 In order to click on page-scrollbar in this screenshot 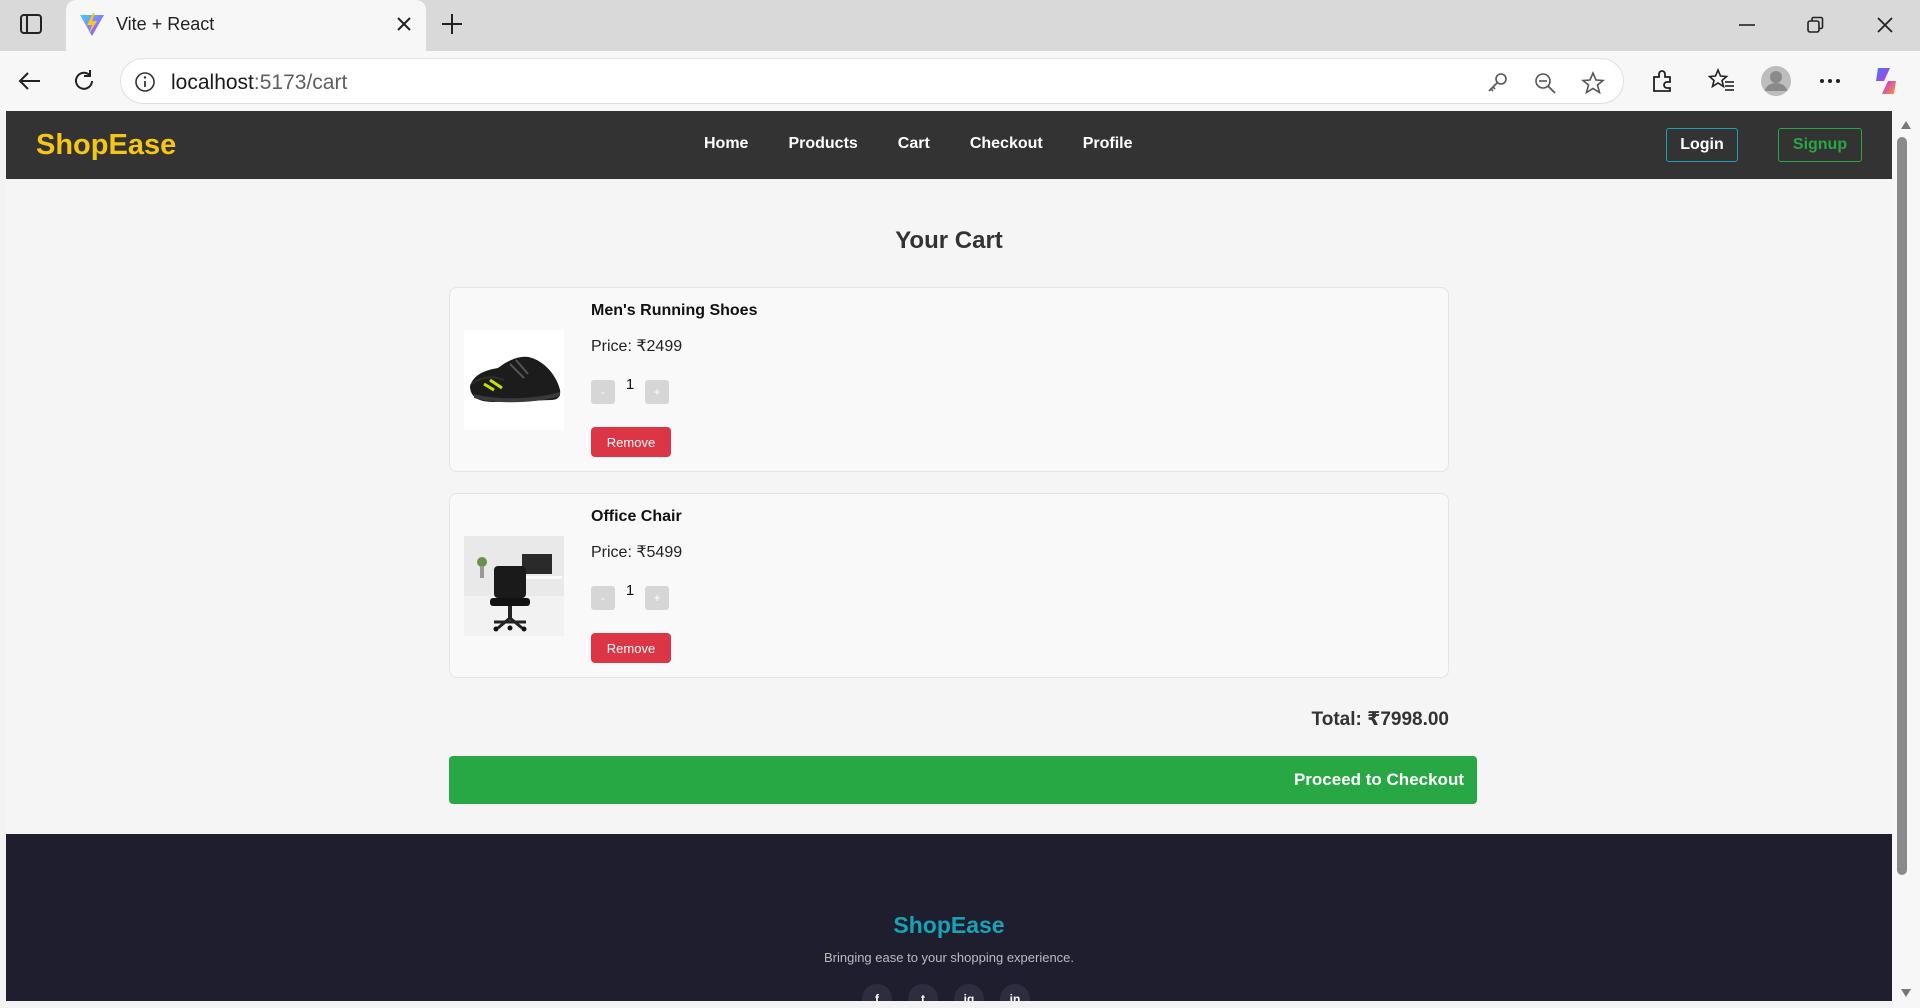, I will do `click(1906, 559)`.